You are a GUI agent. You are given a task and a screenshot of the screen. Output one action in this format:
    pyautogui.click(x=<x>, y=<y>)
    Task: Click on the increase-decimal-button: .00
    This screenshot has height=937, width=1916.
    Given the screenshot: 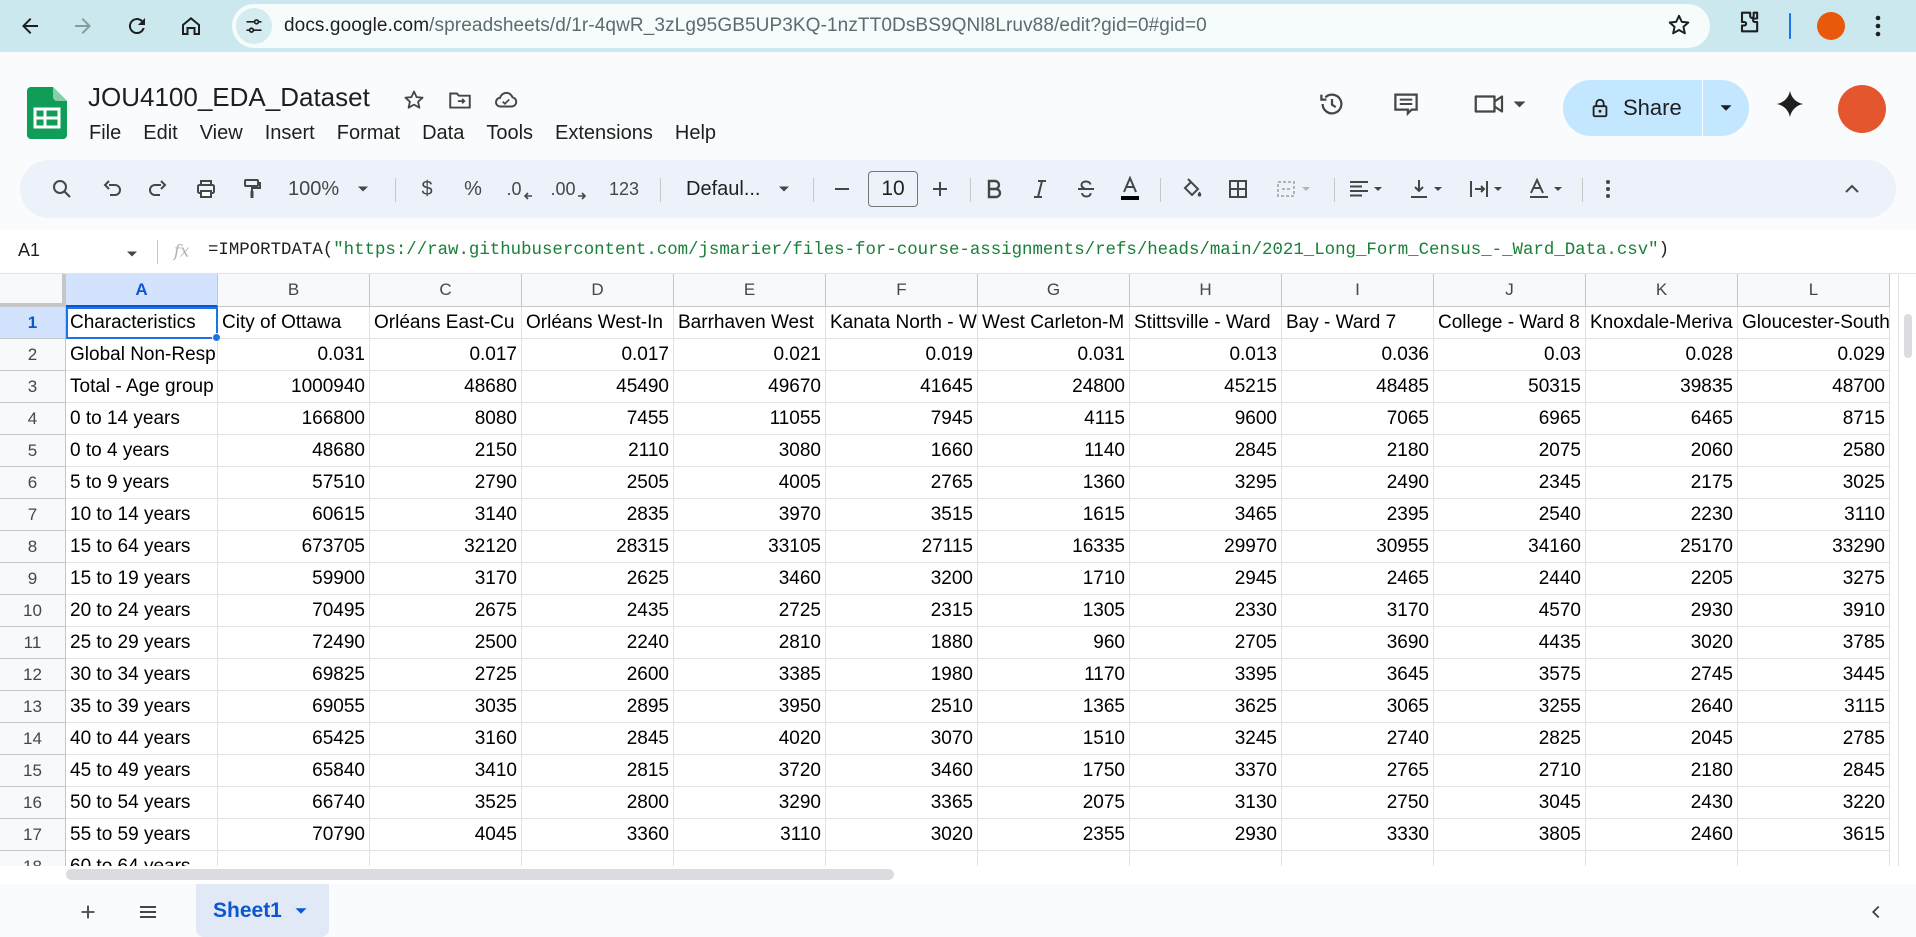 What is the action you would take?
    pyautogui.click(x=569, y=189)
    